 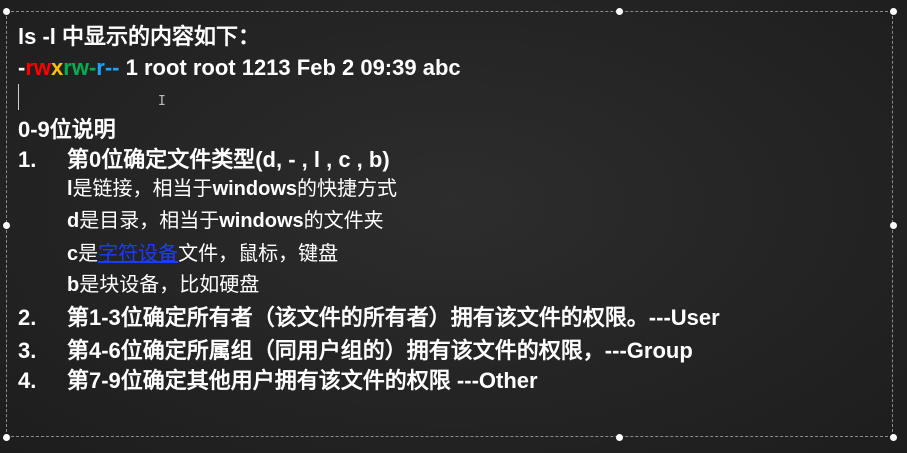 What do you see at coordinates (27, 159) in the screenshot?
I see `item-1-number: 1.` at bounding box center [27, 159].